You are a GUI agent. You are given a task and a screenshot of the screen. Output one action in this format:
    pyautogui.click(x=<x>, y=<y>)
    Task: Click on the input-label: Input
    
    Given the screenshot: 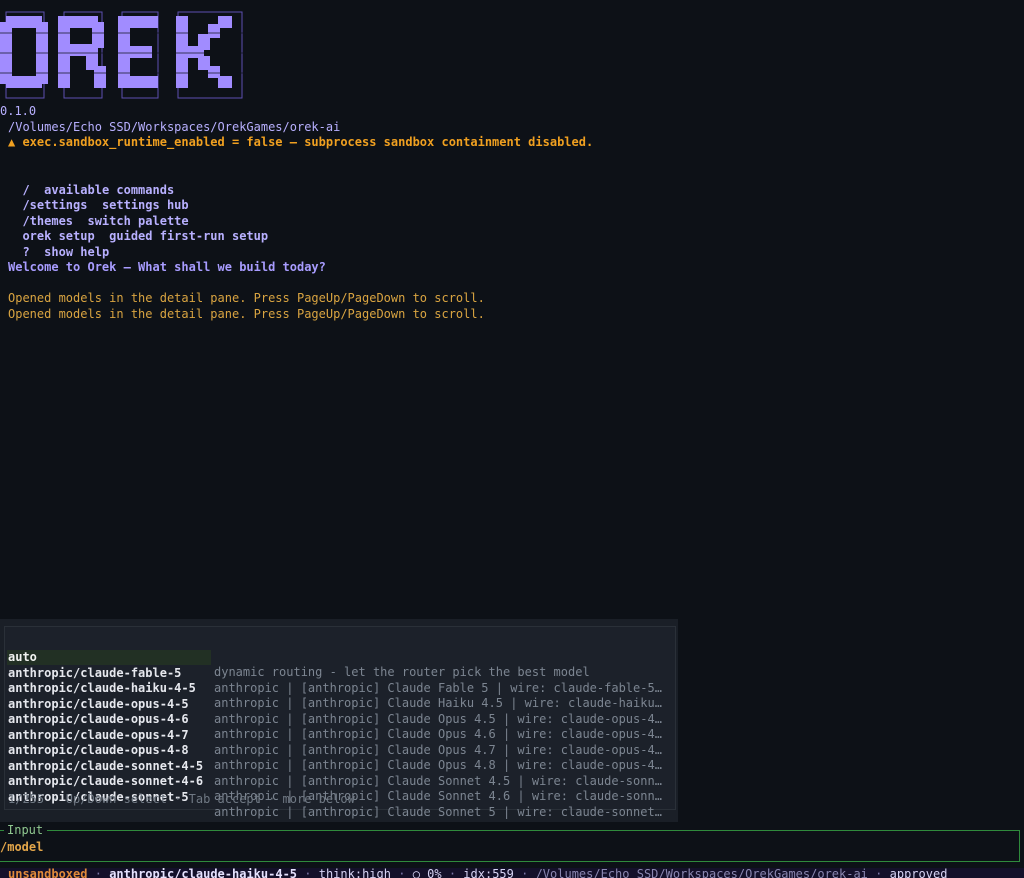 What is the action you would take?
    pyautogui.click(x=26, y=830)
    